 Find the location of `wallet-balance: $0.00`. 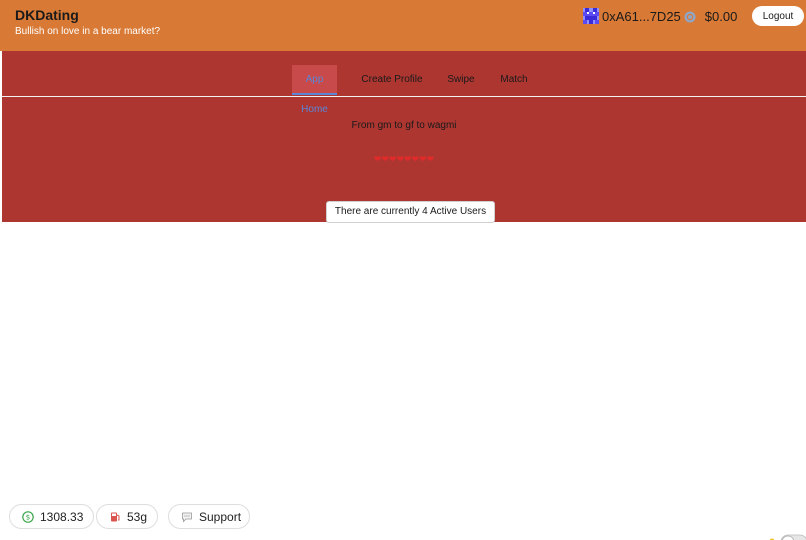

wallet-balance: $0.00 is located at coordinates (721, 16).